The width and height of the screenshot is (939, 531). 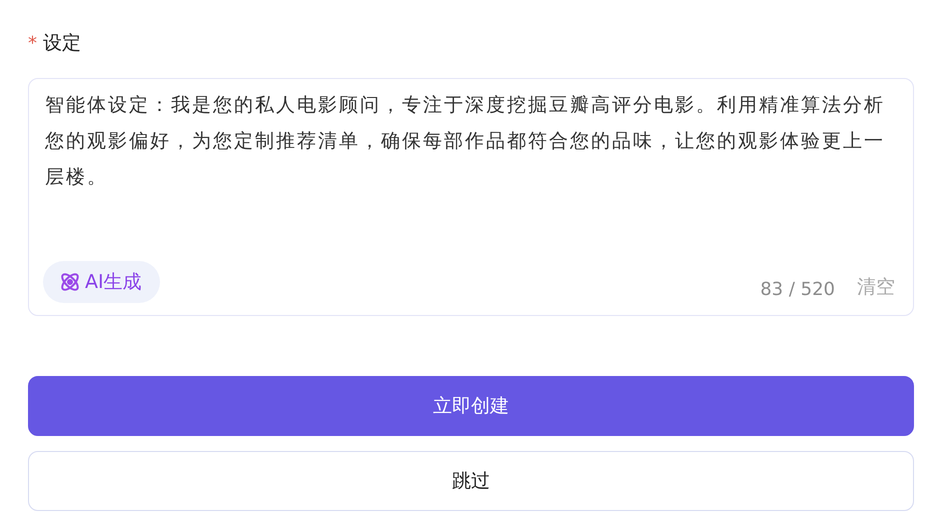 What do you see at coordinates (471, 406) in the screenshot?
I see `create-button: 立即创建` at bounding box center [471, 406].